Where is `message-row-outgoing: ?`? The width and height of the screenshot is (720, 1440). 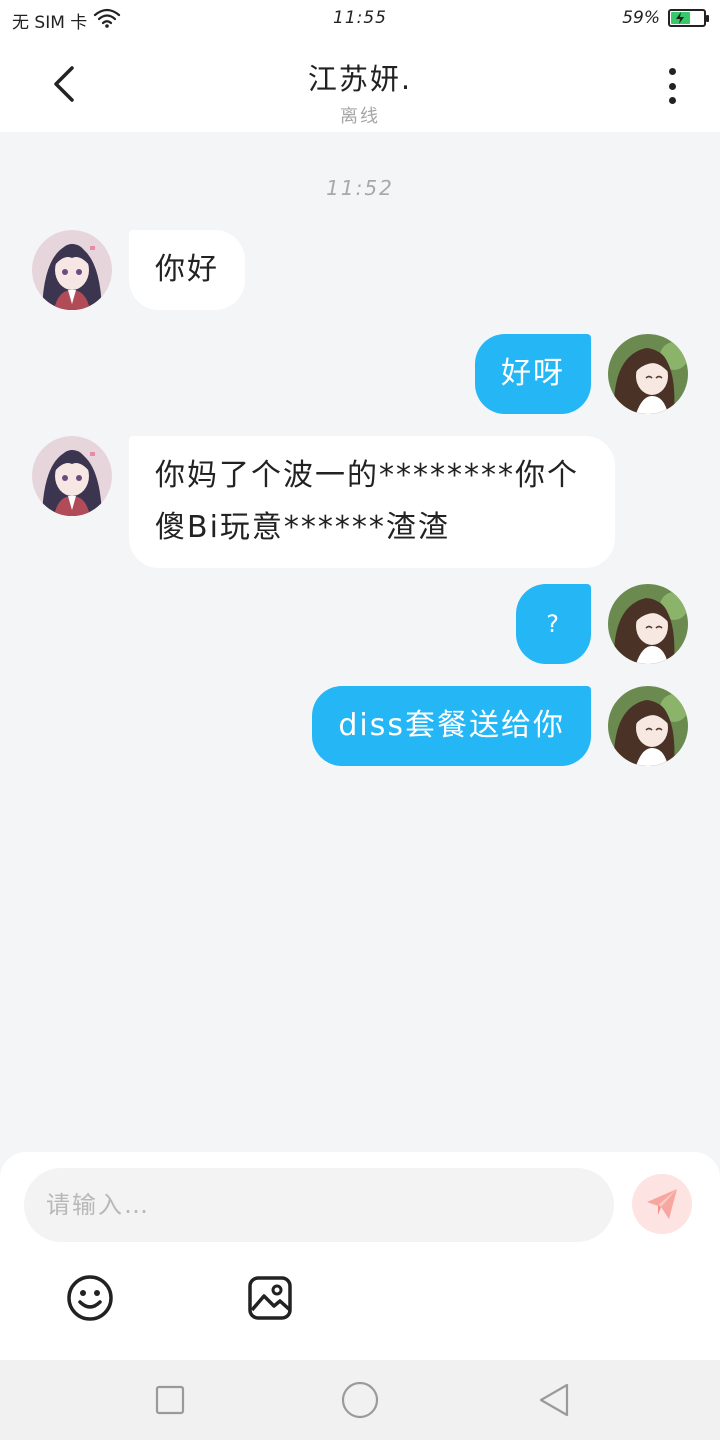
message-row-outgoing: ? is located at coordinates (602, 624).